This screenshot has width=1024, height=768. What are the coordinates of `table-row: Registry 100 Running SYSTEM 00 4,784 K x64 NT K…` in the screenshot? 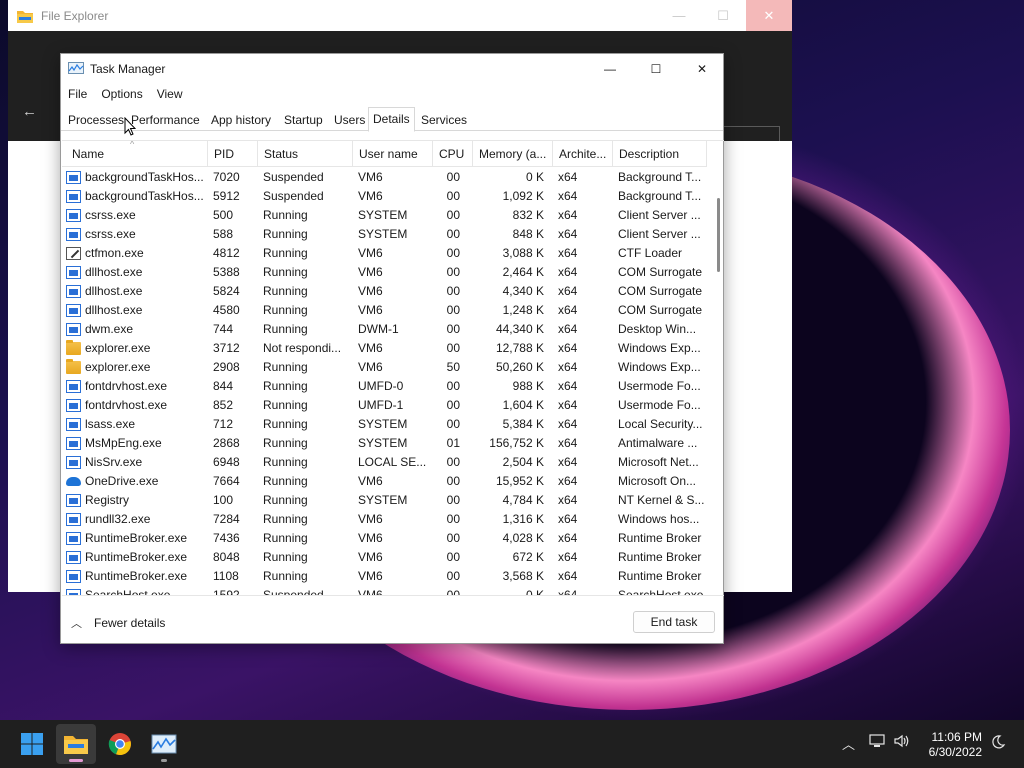 It's located at (384, 500).